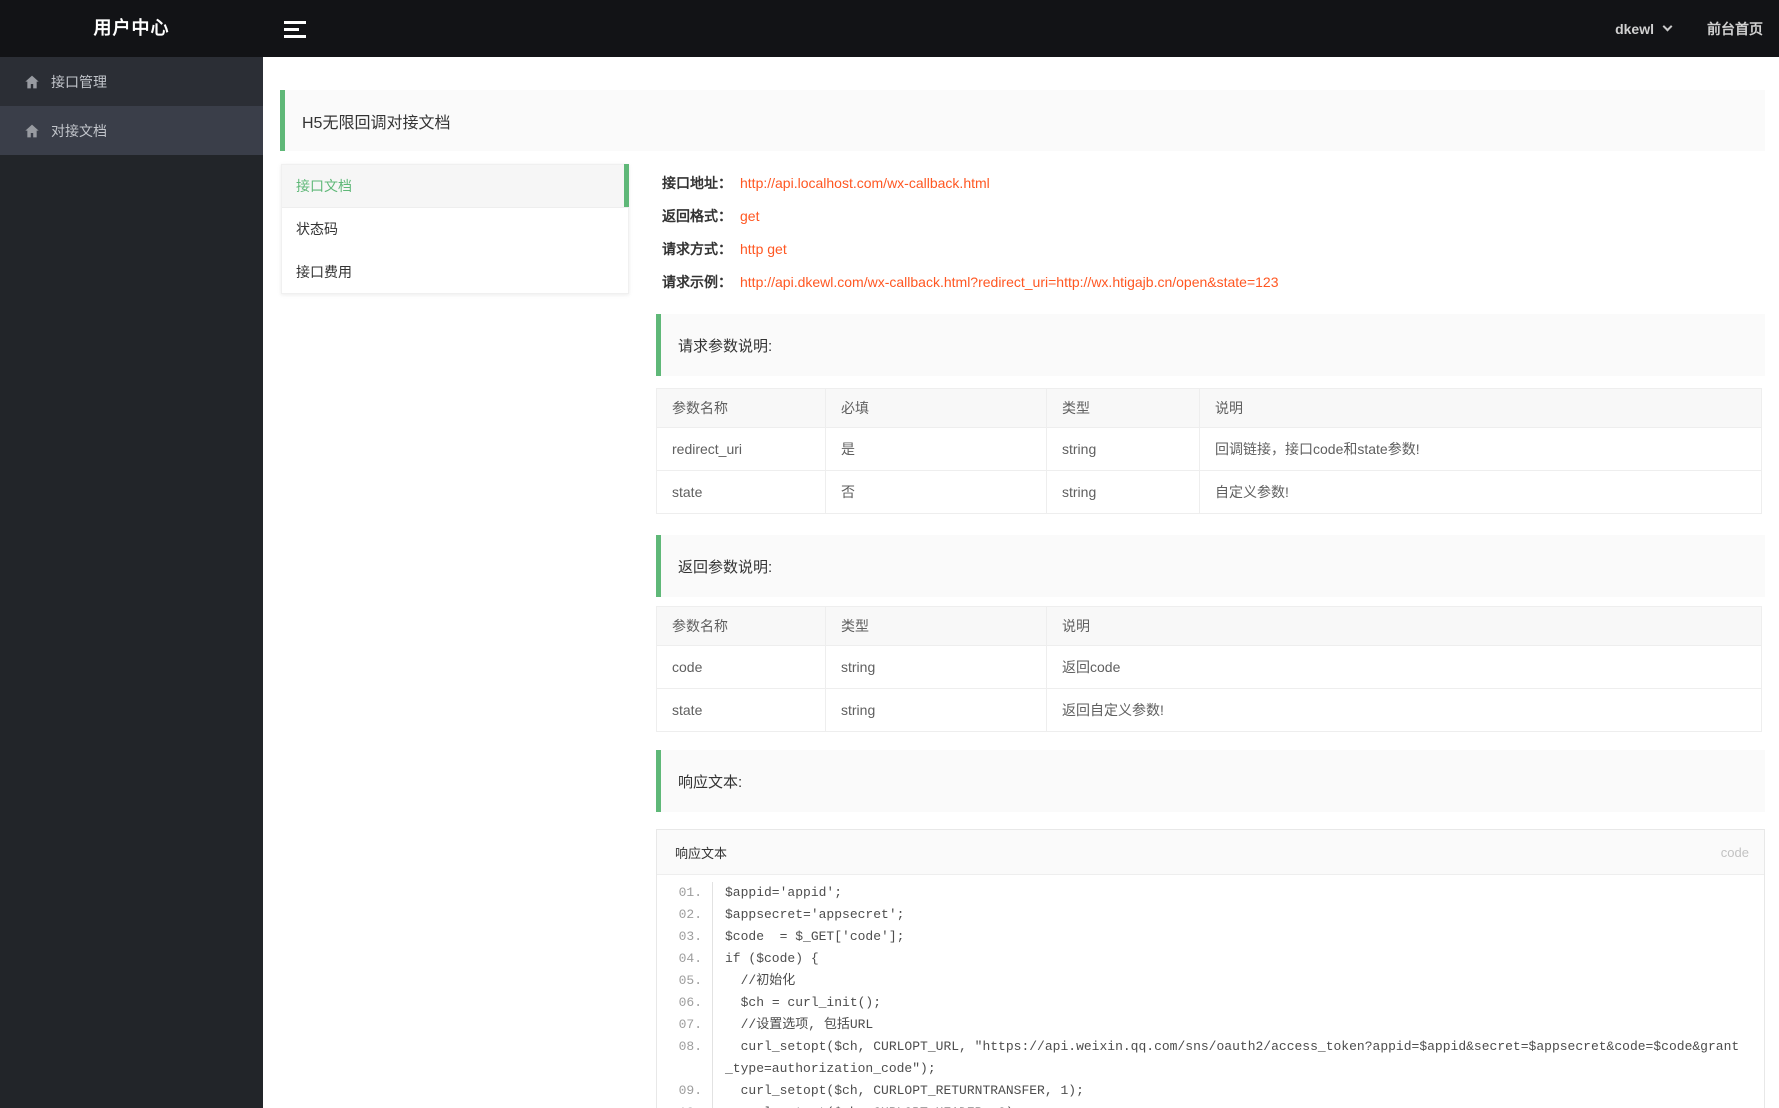 The height and width of the screenshot is (1108, 1779). I want to click on code-line: 02. $appsecret='appsecret';, so click(1210, 915).